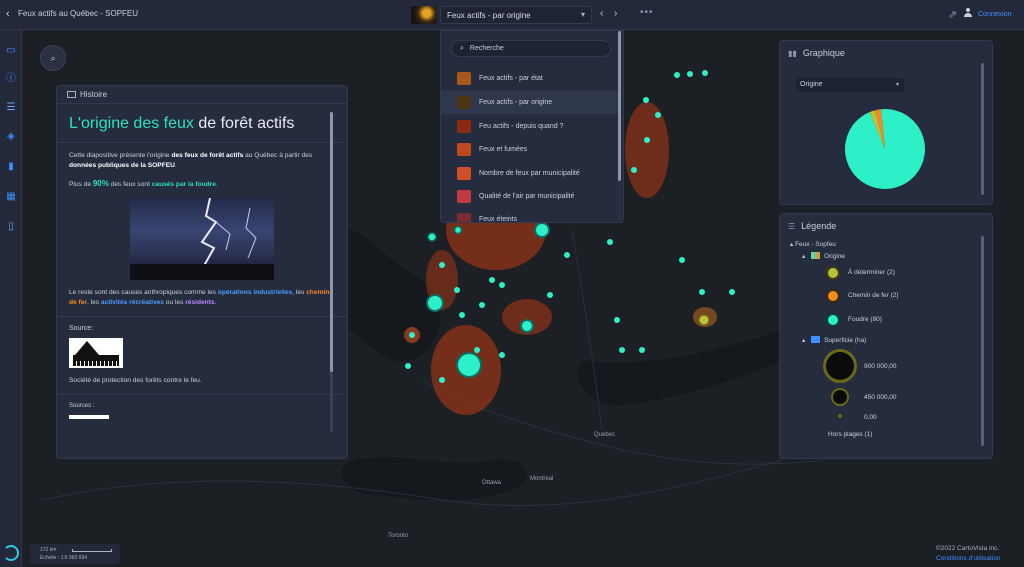  I want to click on chart-panel: ▮▮ Graphique Origine ▾, so click(886, 122).